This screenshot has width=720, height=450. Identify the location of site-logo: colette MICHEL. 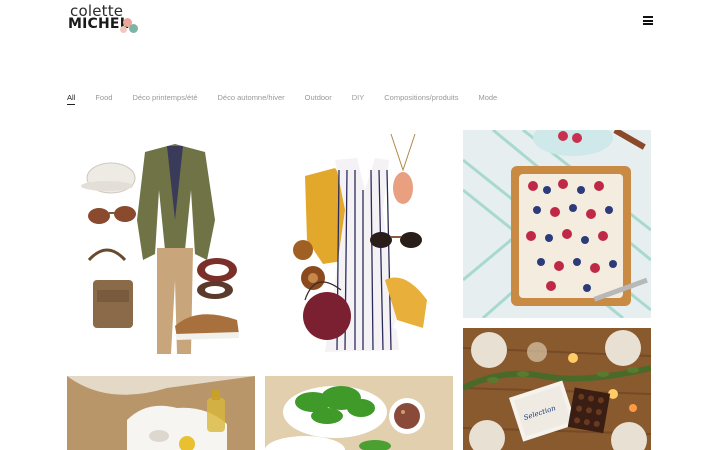
(103, 20).